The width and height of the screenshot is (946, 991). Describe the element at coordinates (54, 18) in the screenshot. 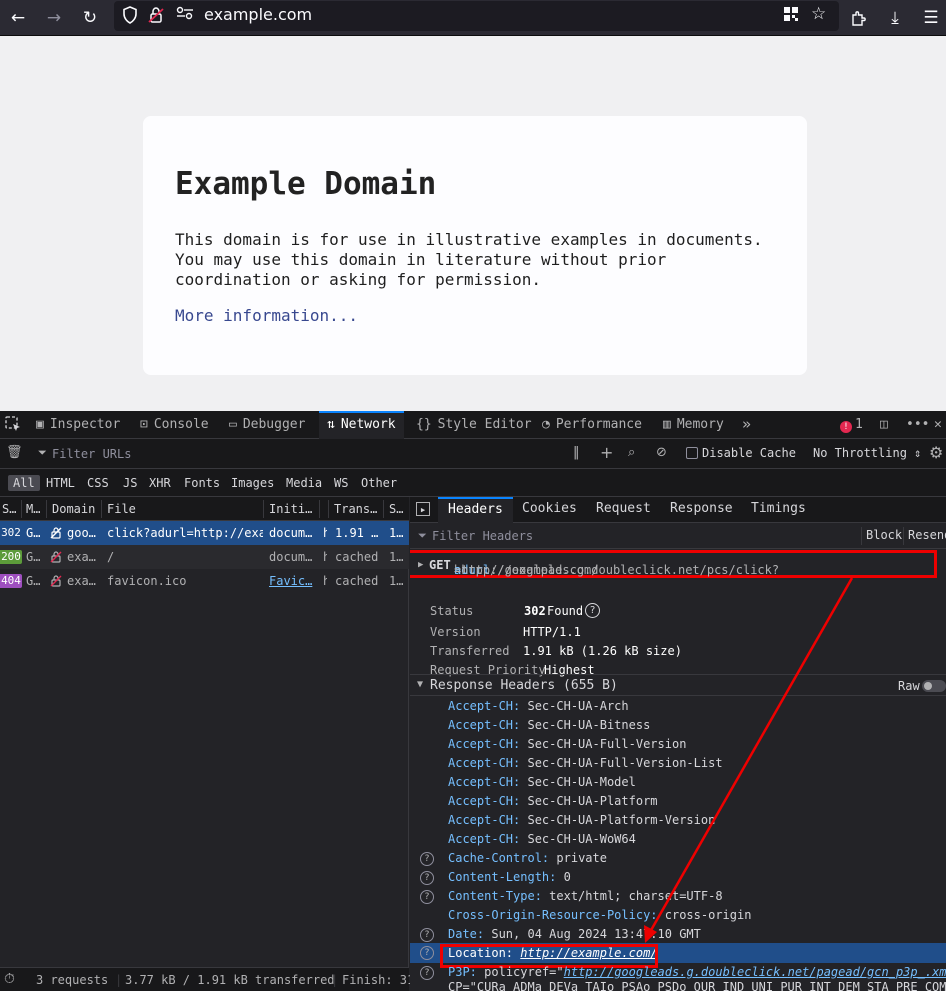

I see `forward-arrow-icon: →` at that location.